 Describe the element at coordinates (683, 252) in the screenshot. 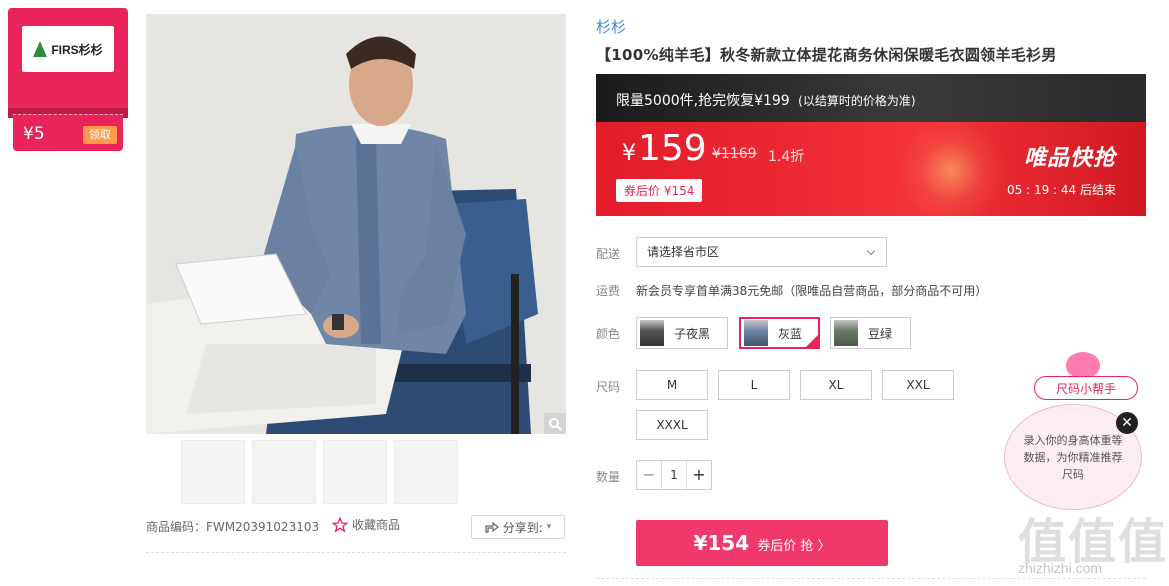

I see `region-select-value: 请选择省市区` at that location.